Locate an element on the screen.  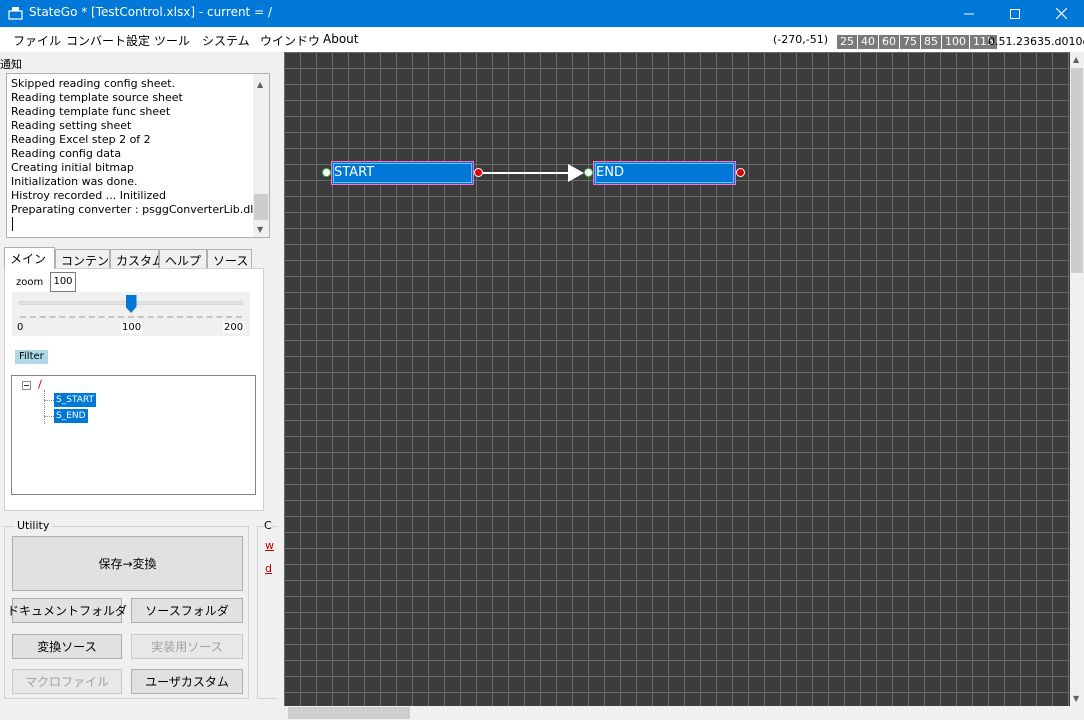
app-icon is located at coordinates (15, 13).